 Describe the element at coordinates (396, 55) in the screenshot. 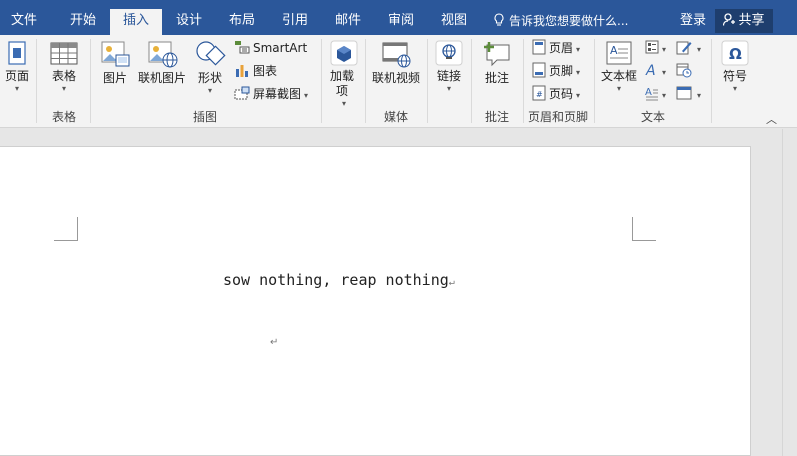

I see `online-video-icon` at that location.